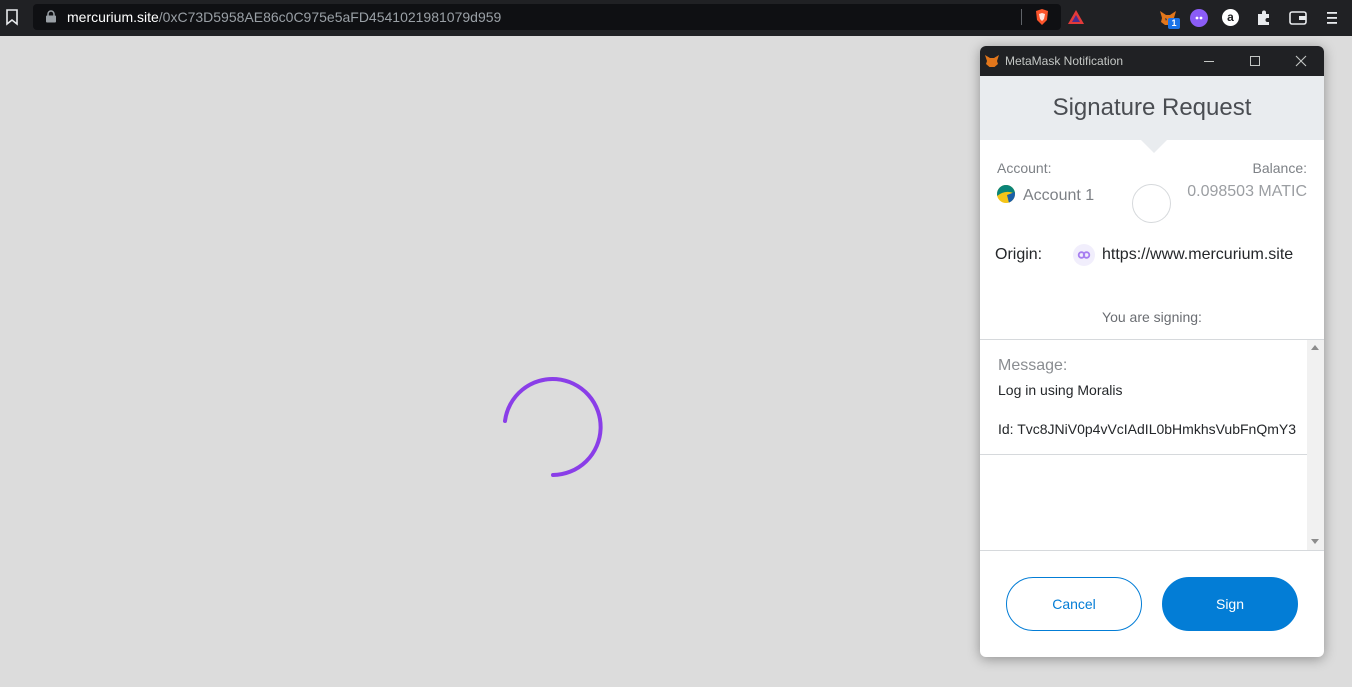 Image resolution: width=1352 pixels, height=687 pixels. What do you see at coordinates (1154, 146) in the screenshot?
I see `header-notch` at bounding box center [1154, 146].